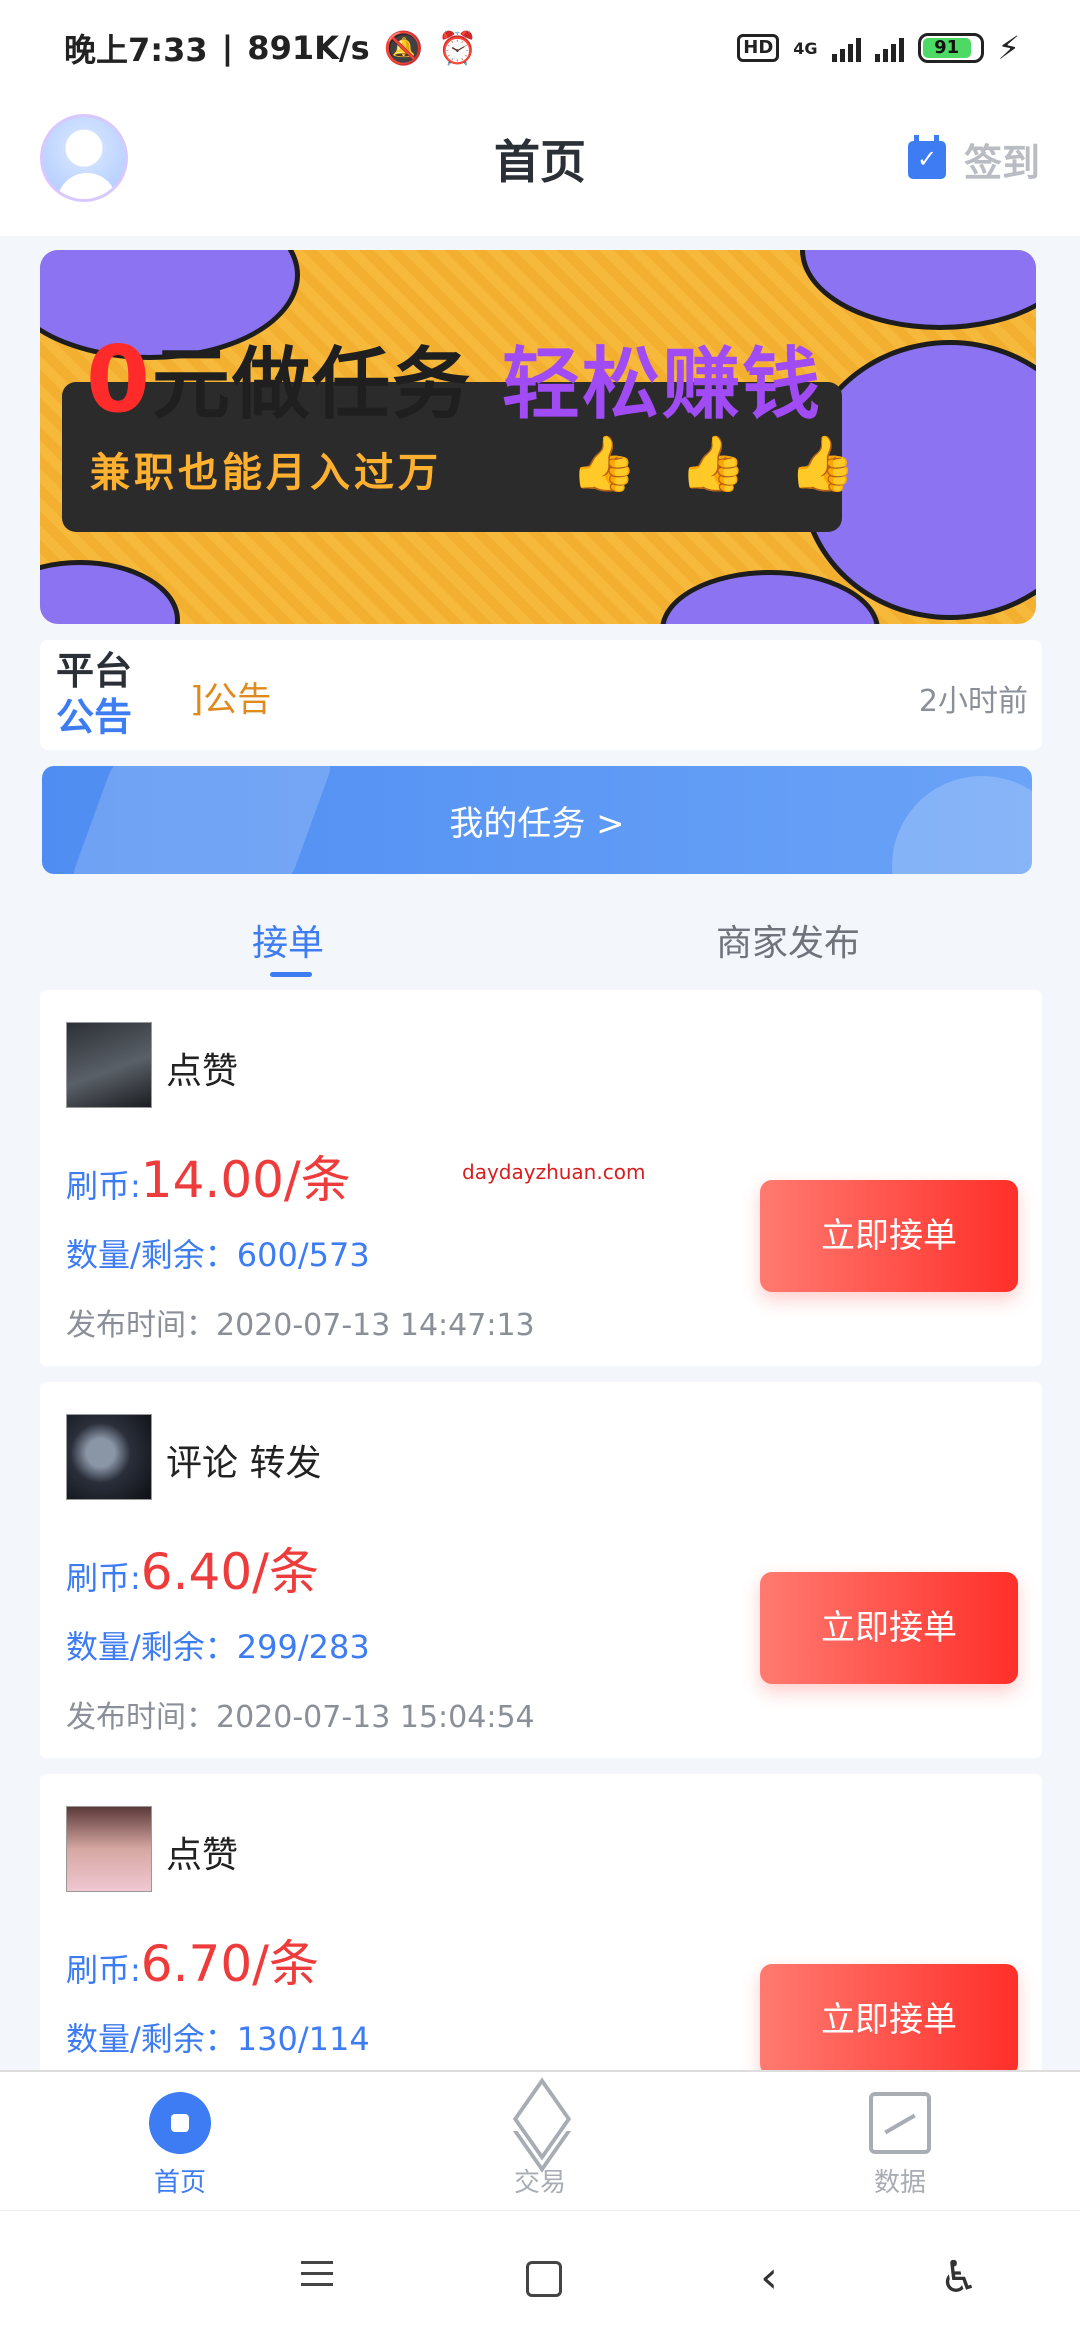 The height and width of the screenshot is (2340, 1080). I want to click on task-tabs: 接单 商家发布, so click(540, 945).